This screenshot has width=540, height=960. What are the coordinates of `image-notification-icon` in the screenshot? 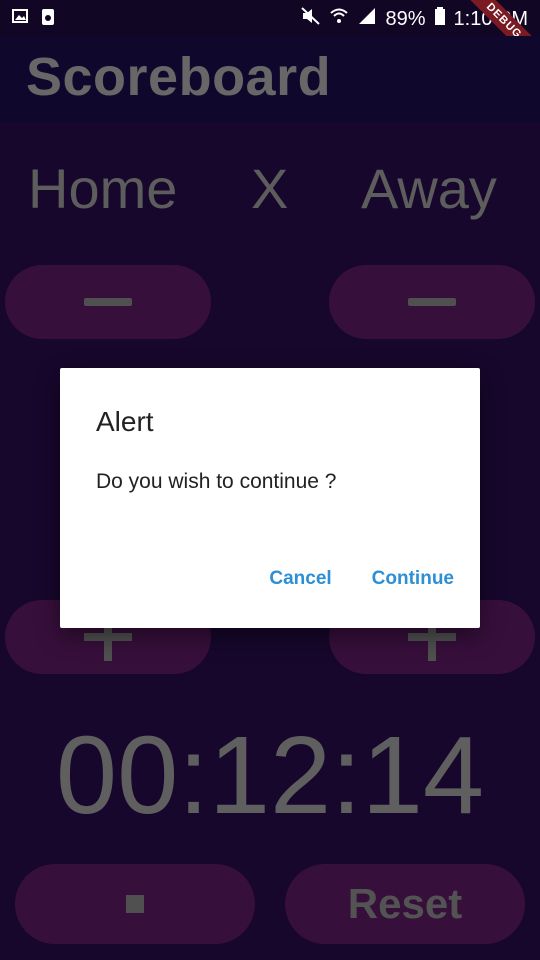 It's located at (20, 17).